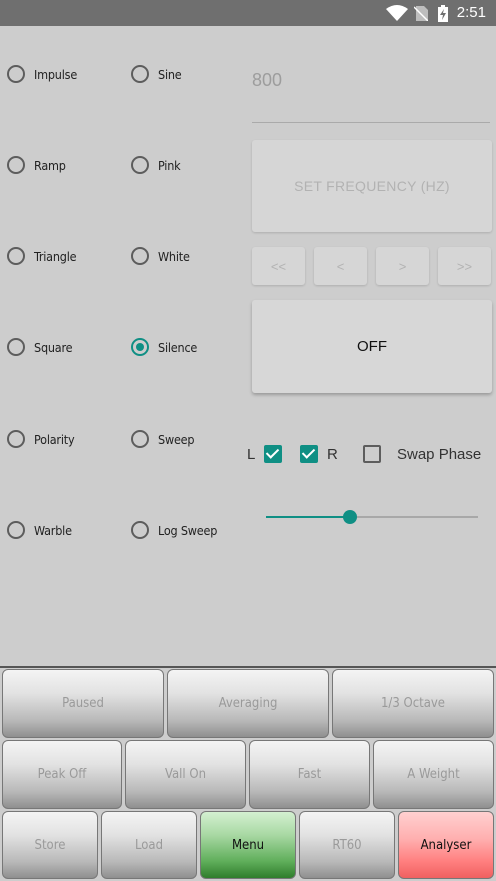 Image resolution: width=496 pixels, height=881 pixels. I want to click on bottom-panel-divider, so click(248, 667).